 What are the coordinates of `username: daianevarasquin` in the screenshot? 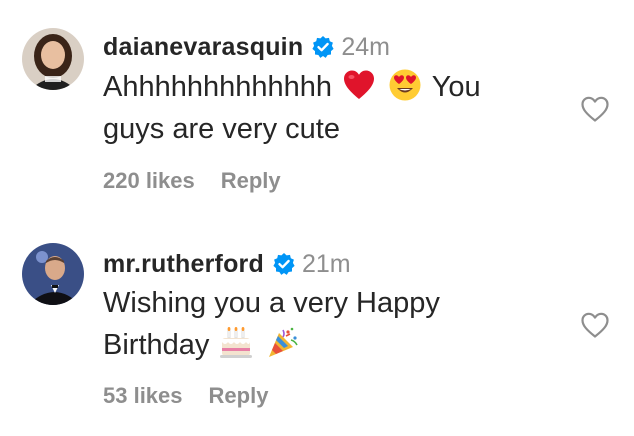 It's located at (203, 47).